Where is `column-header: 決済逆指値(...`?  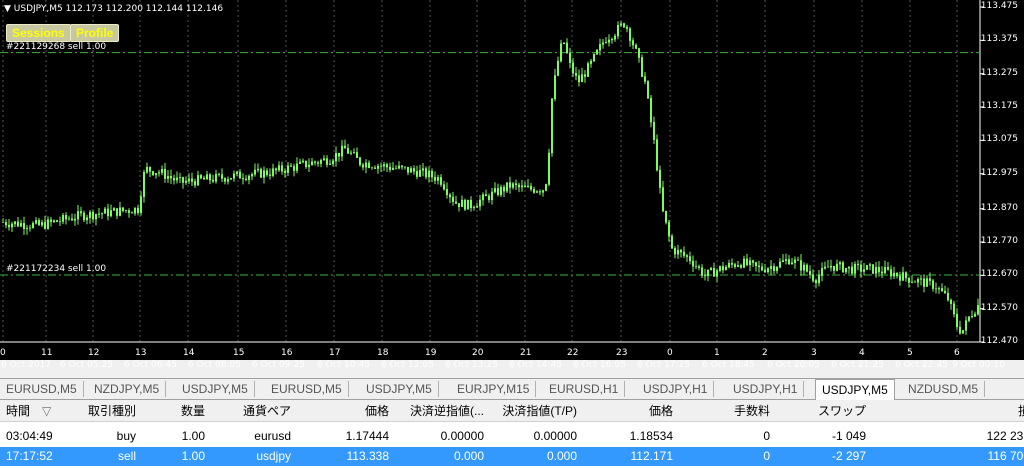 column-header: 決済逆指値(... is located at coordinates (447, 411).